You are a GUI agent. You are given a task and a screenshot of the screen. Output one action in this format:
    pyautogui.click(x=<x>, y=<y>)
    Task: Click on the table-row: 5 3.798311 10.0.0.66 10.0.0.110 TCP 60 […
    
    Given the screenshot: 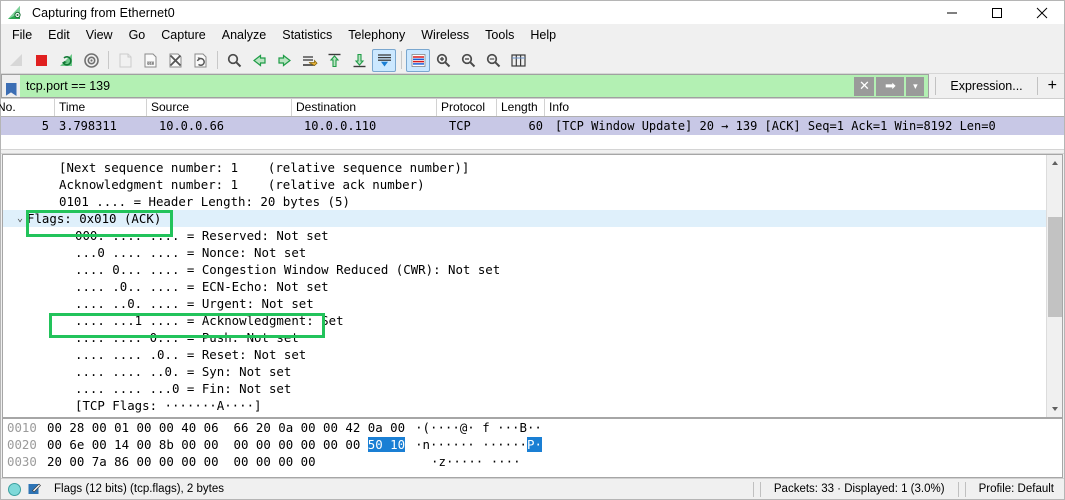 What is the action you would take?
    pyautogui.click(x=532, y=126)
    